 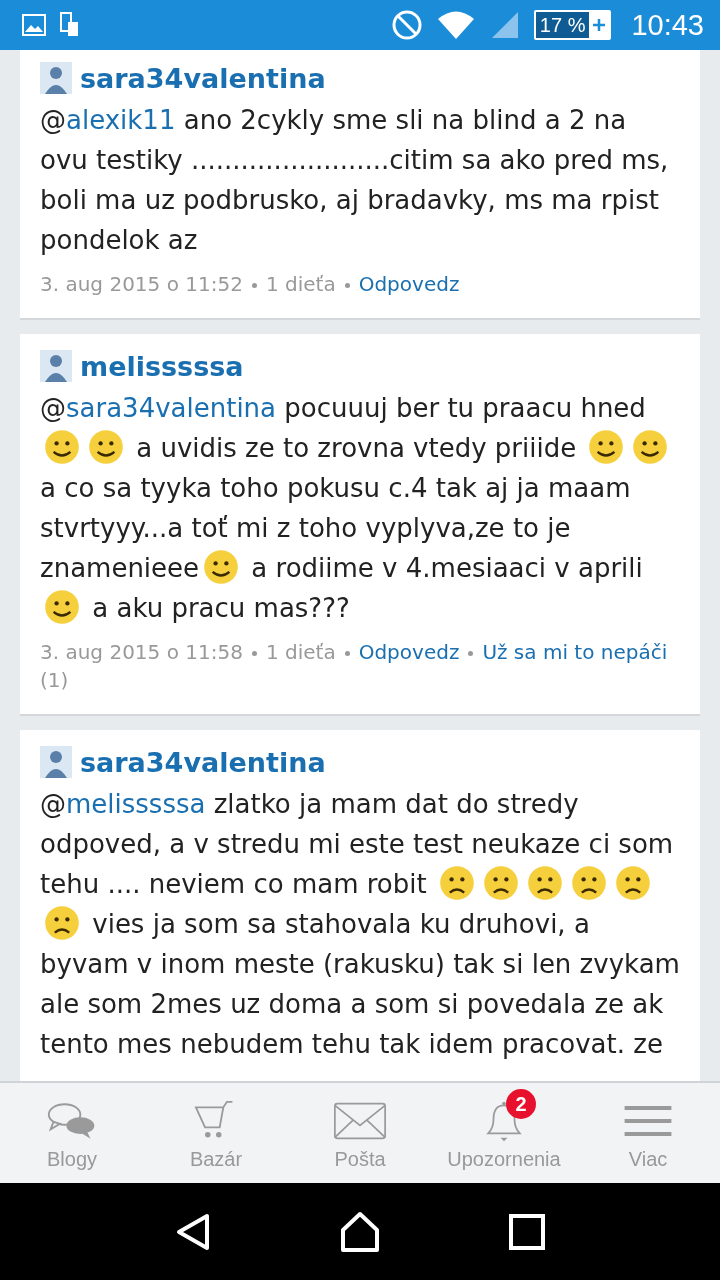 I want to click on comment-date: 3. aug 2015 o 11:52, so click(x=141, y=284).